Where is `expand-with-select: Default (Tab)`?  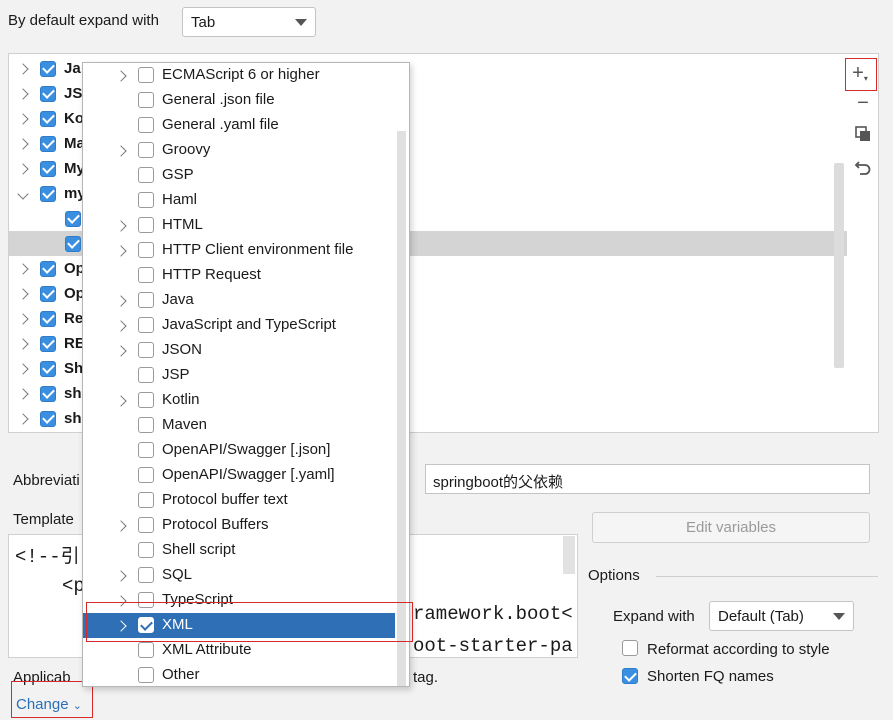
expand-with-select: Default (Tab) is located at coordinates (781, 616).